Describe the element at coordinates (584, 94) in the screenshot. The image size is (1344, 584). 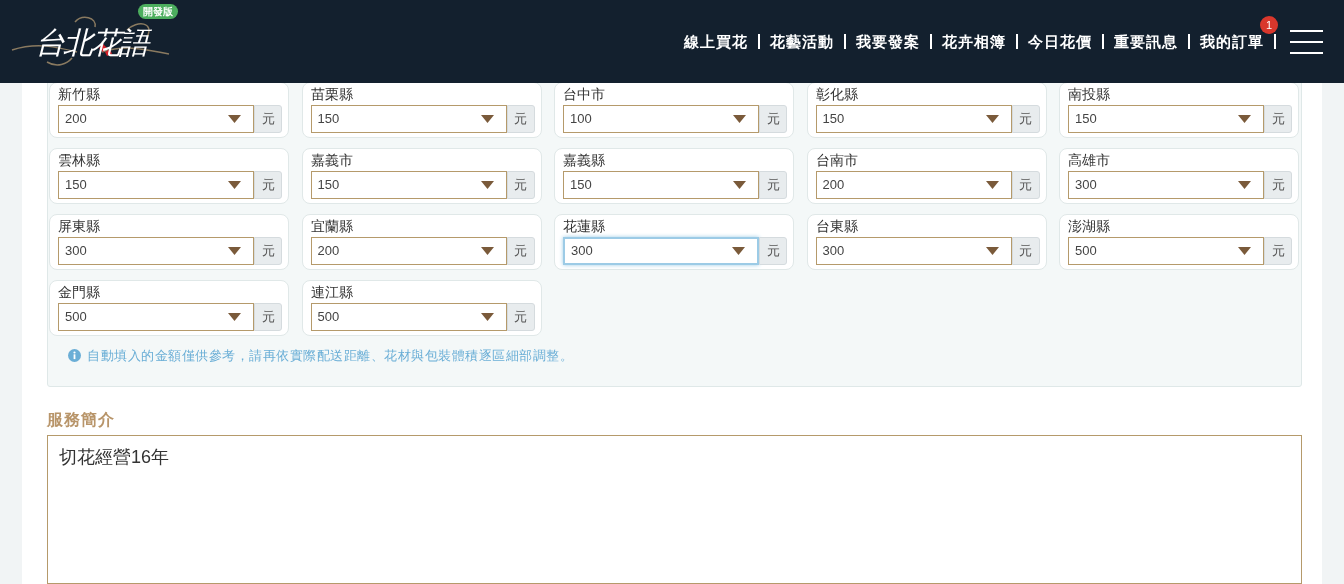
I see `region-label: 台中市` at that location.